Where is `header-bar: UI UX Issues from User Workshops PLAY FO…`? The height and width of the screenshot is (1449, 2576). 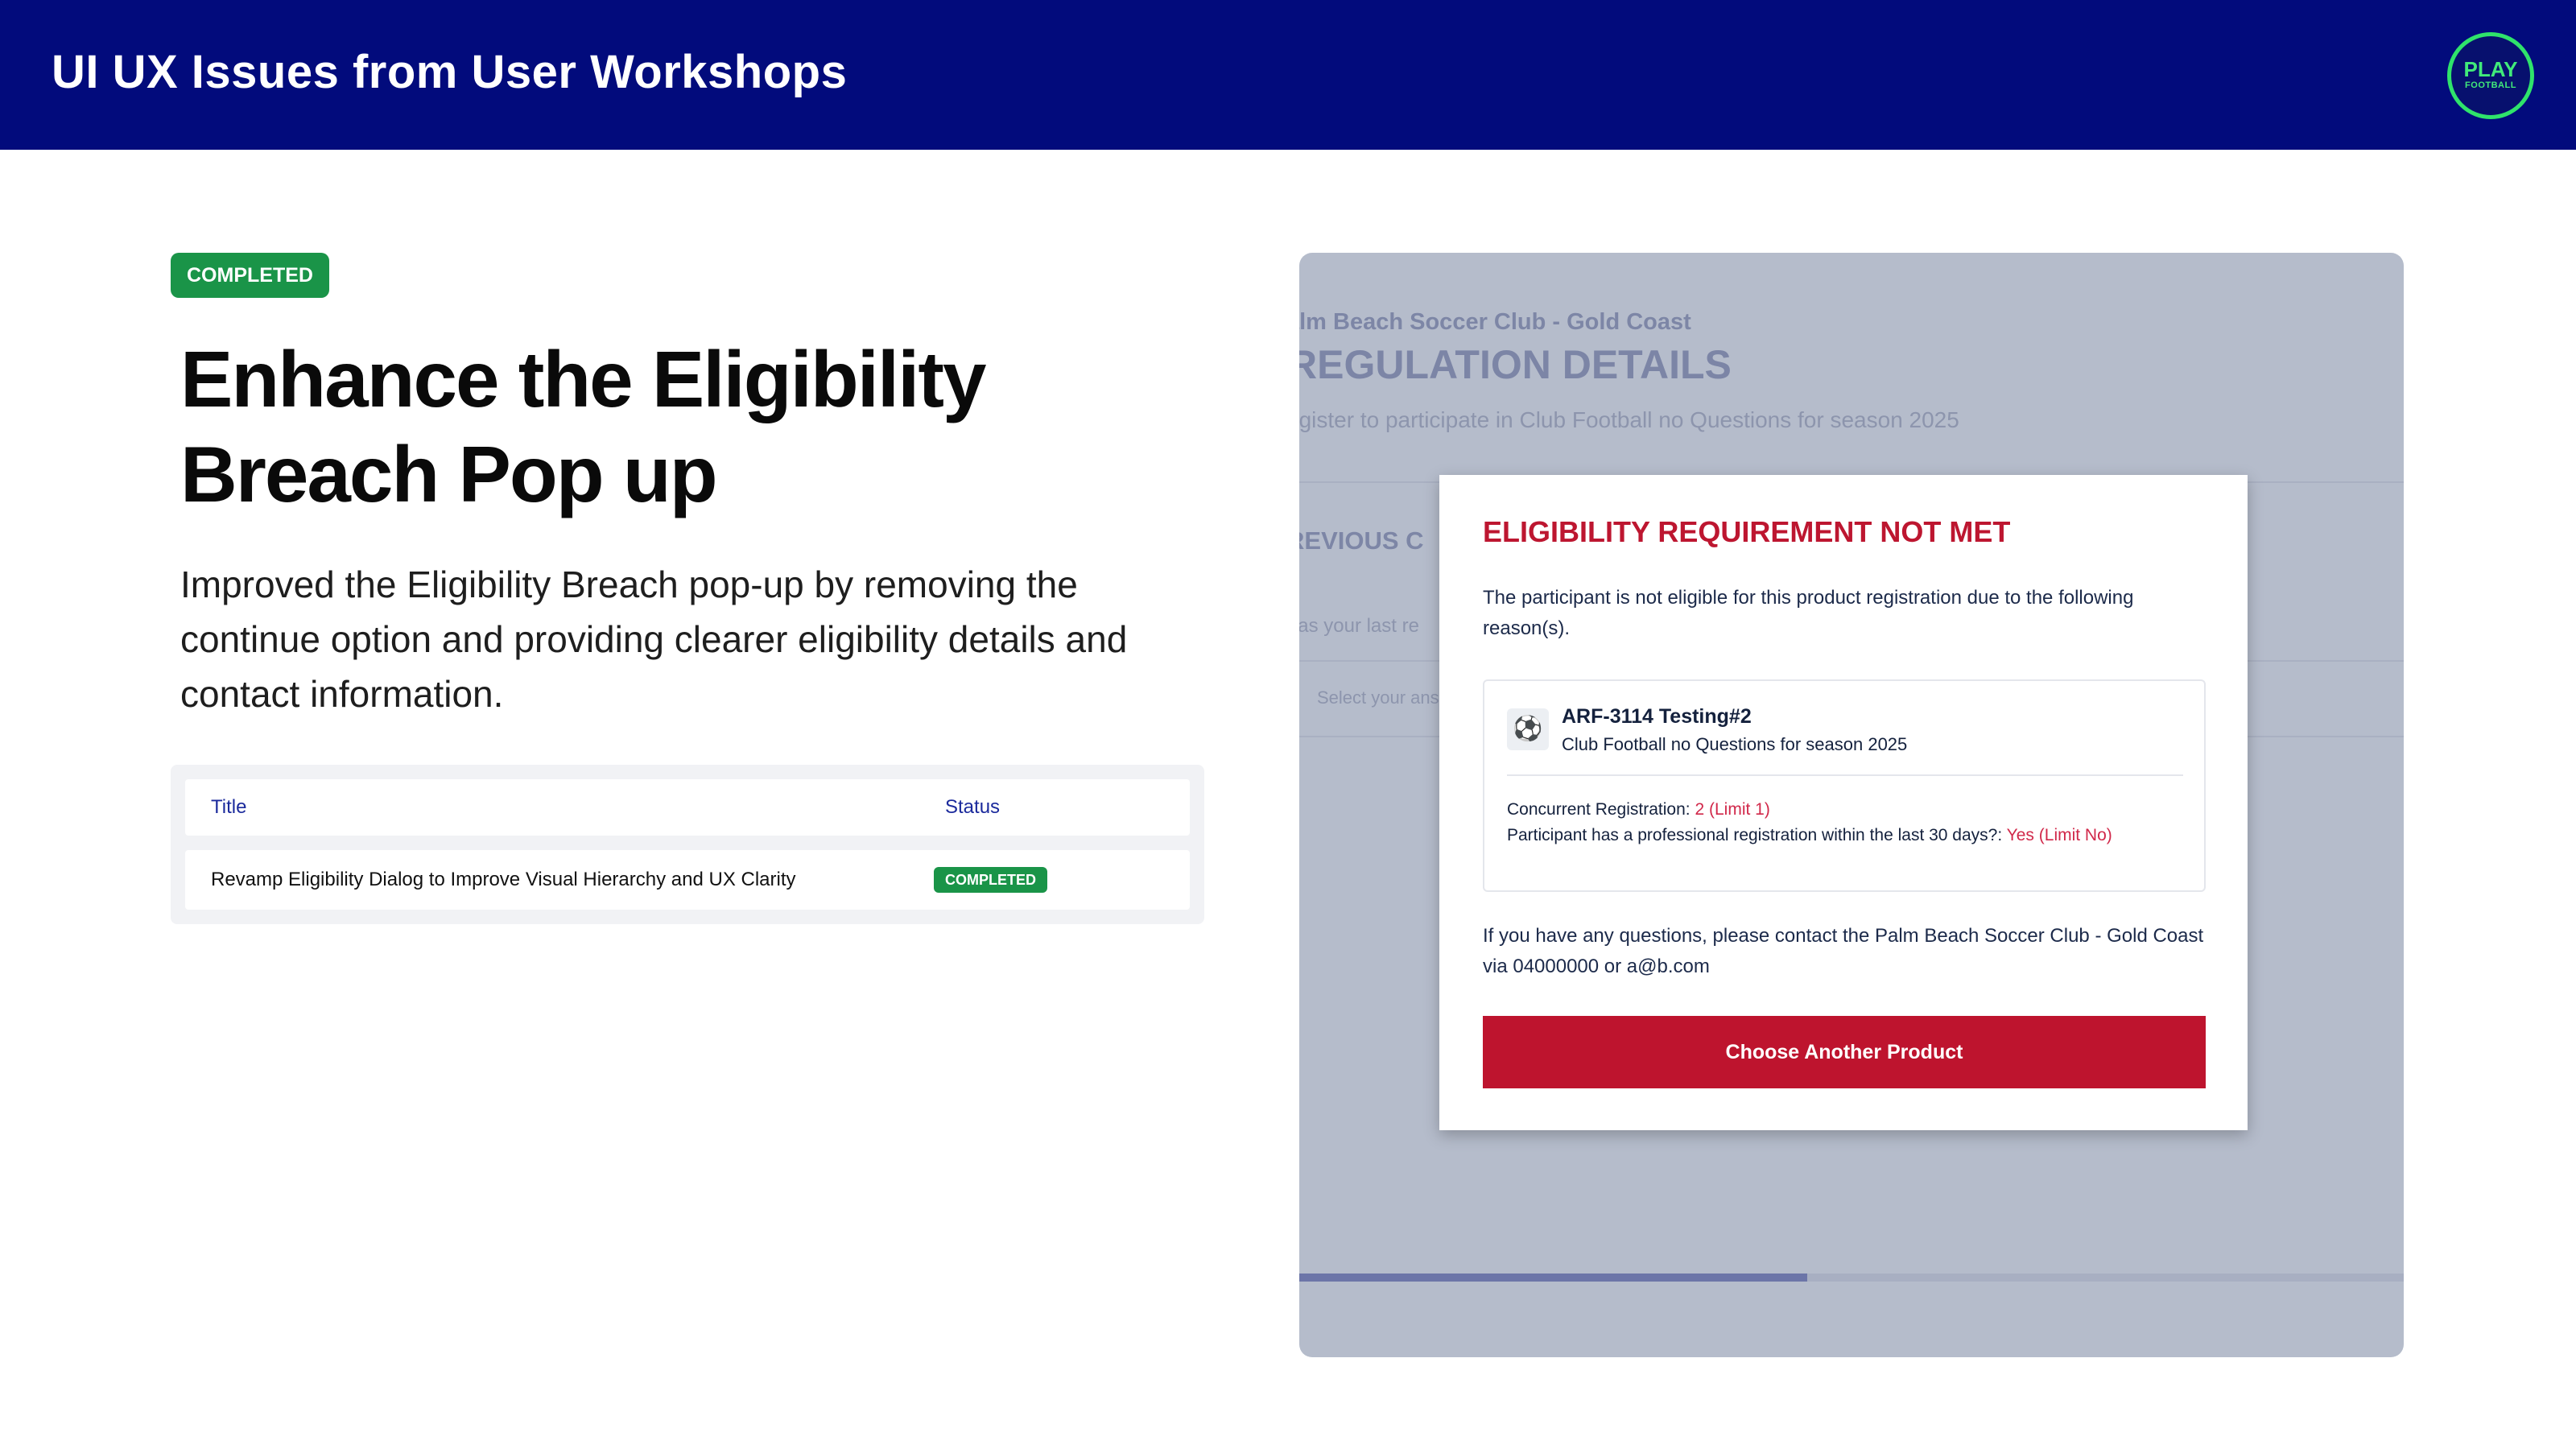 header-bar: UI UX Issues from User Workshops PLAY FO… is located at coordinates (1288, 75).